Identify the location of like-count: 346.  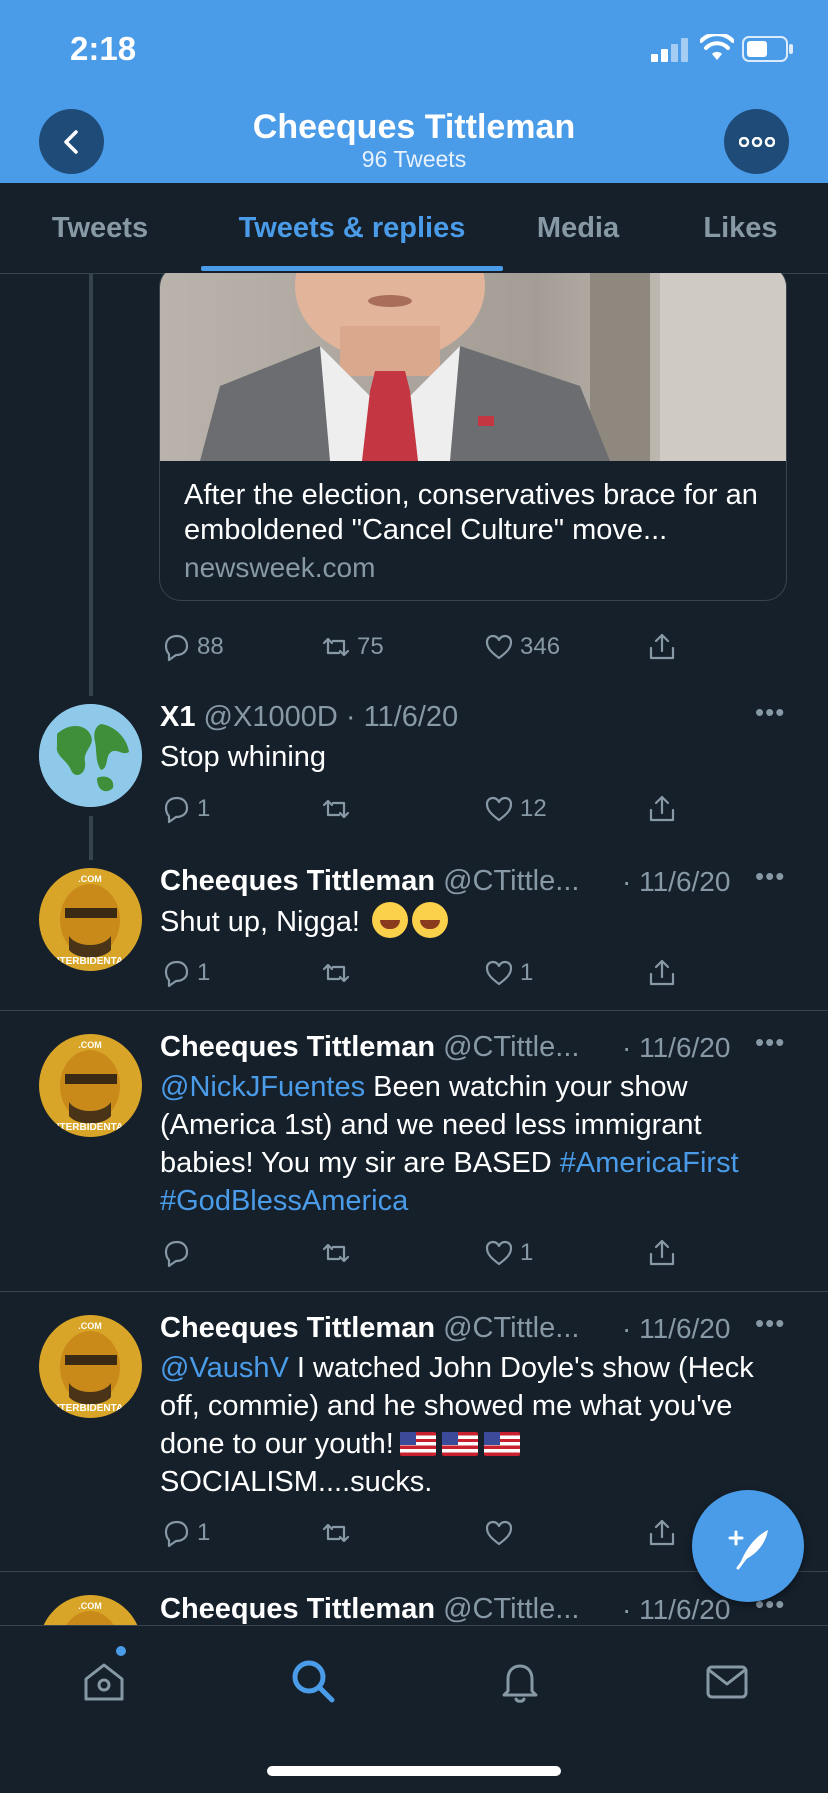
(540, 646).